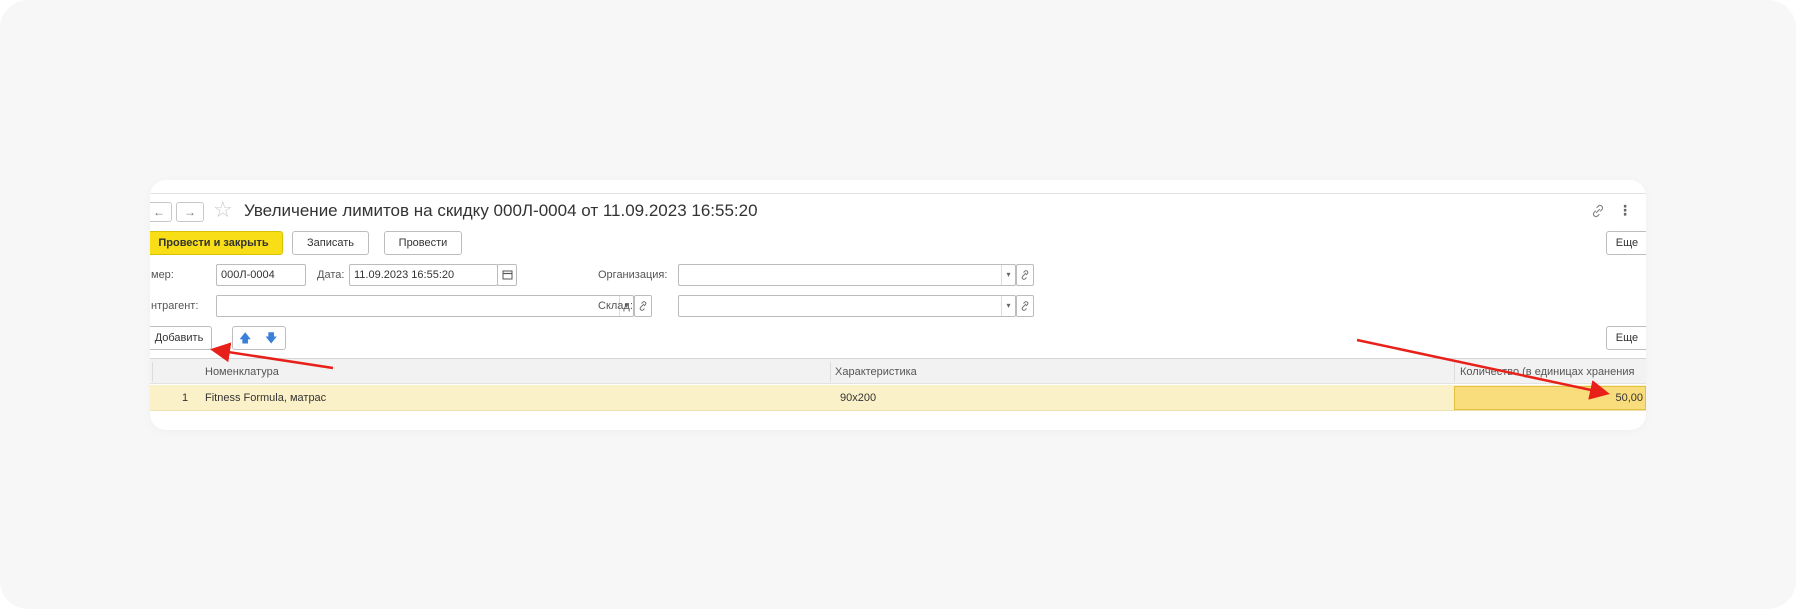 Image resolution: width=1796 pixels, height=609 pixels. I want to click on annotation-arrow-quantity, so click(1483, 369).